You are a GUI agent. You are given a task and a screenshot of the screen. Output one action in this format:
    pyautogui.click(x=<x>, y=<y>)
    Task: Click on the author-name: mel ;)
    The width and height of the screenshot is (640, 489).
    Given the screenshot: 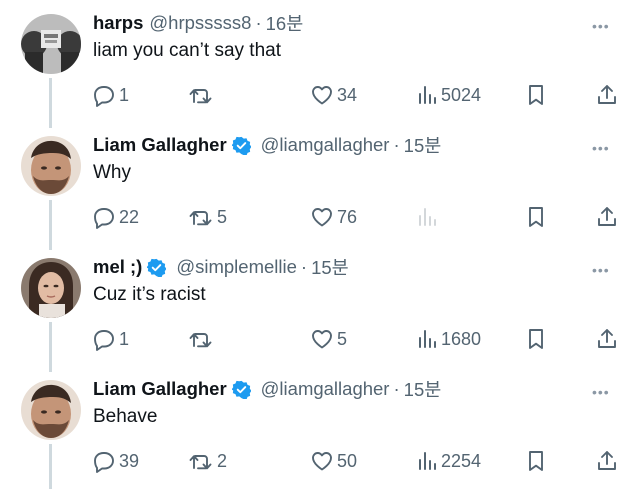 What is the action you would take?
    pyautogui.click(x=117, y=267)
    